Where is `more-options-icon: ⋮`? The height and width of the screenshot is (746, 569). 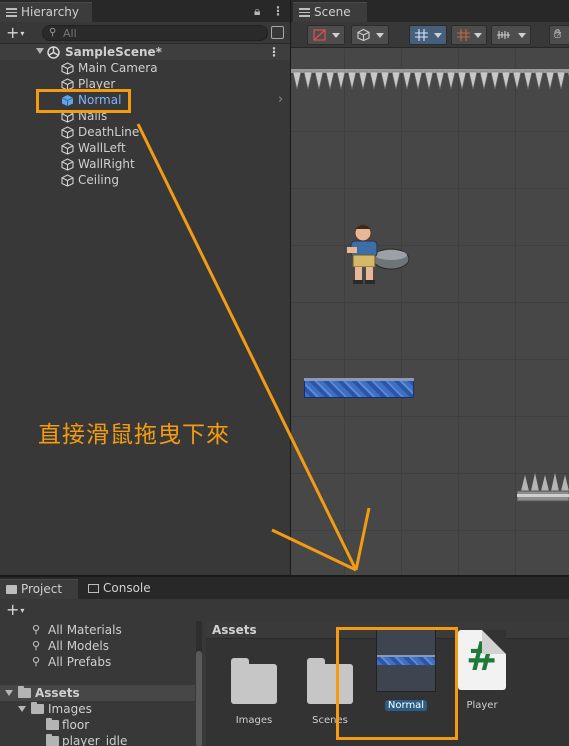
more-options-icon: ⋮ is located at coordinates (278, 11).